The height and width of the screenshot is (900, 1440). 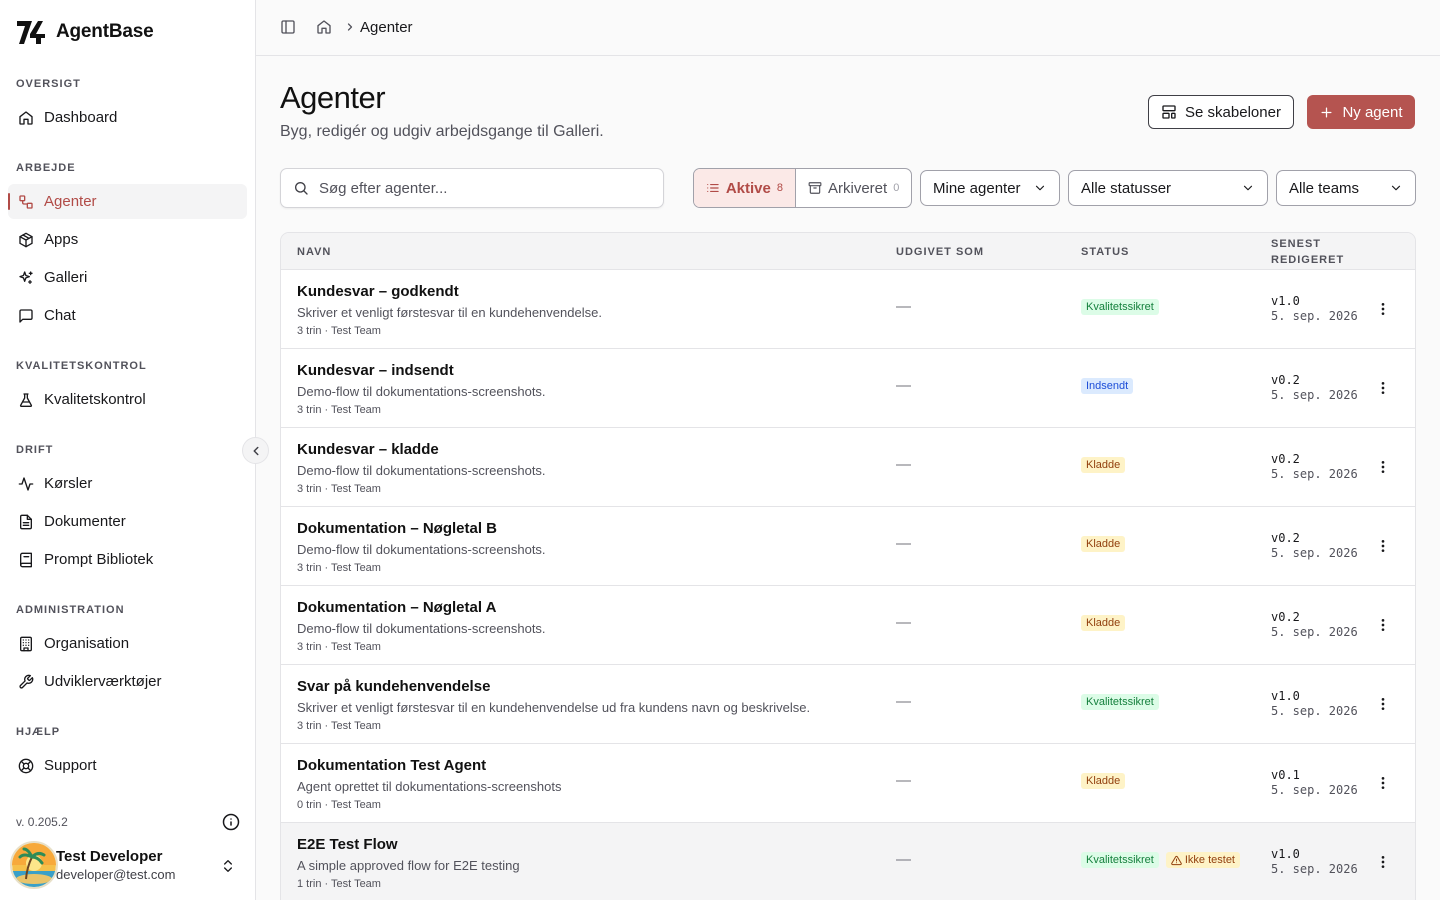 I want to click on chevron-right-icon, so click(x=350, y=27).